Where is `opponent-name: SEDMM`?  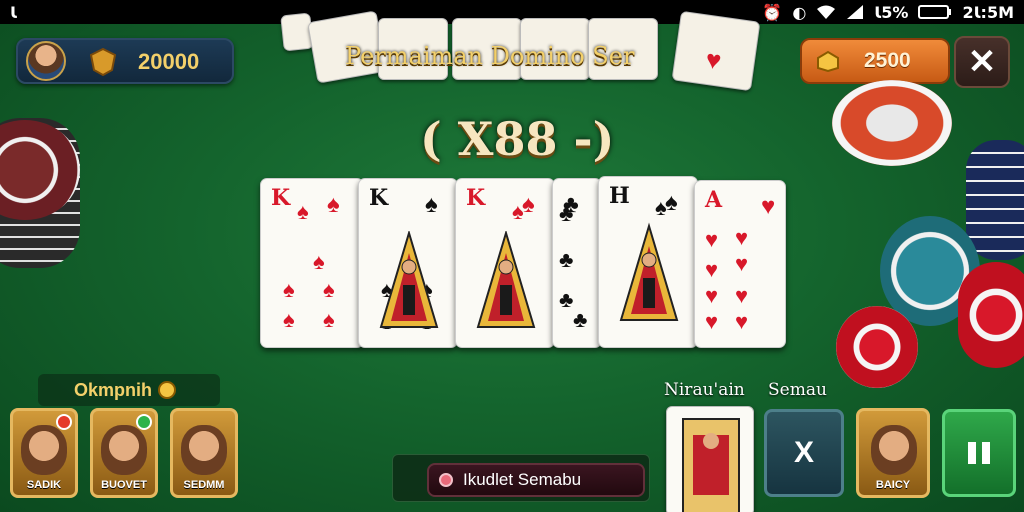 opponent-name: SEDMM is located at coordinates (204, 485).